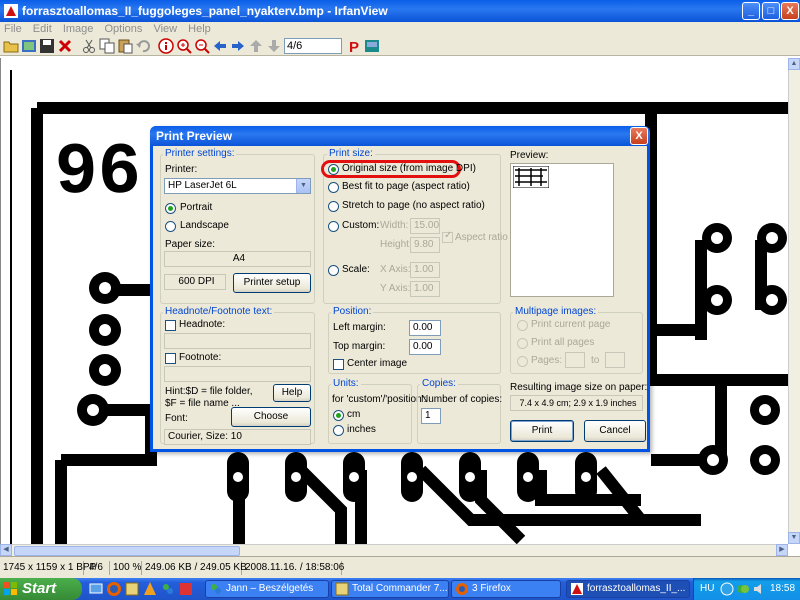 This screenshot has width=800, height=600. What do you see at coordinates (202, 324) in the screenshot?
I see `headnote-label: Headnote:` at bounding box center [202, 324].